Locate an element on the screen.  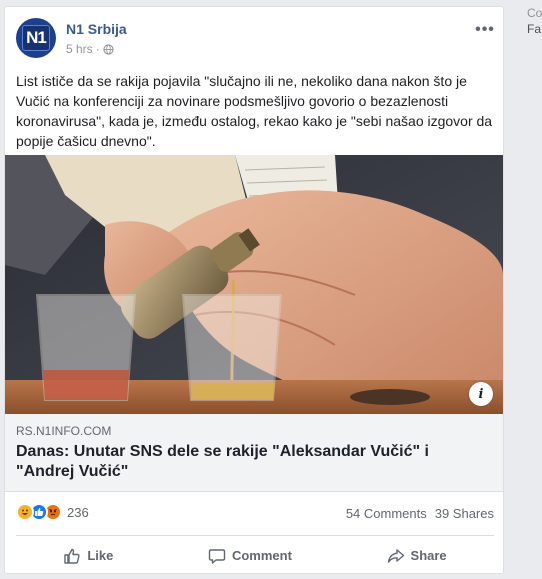
sidebar-text-line-1: Co is located at coordinates (534, 13).